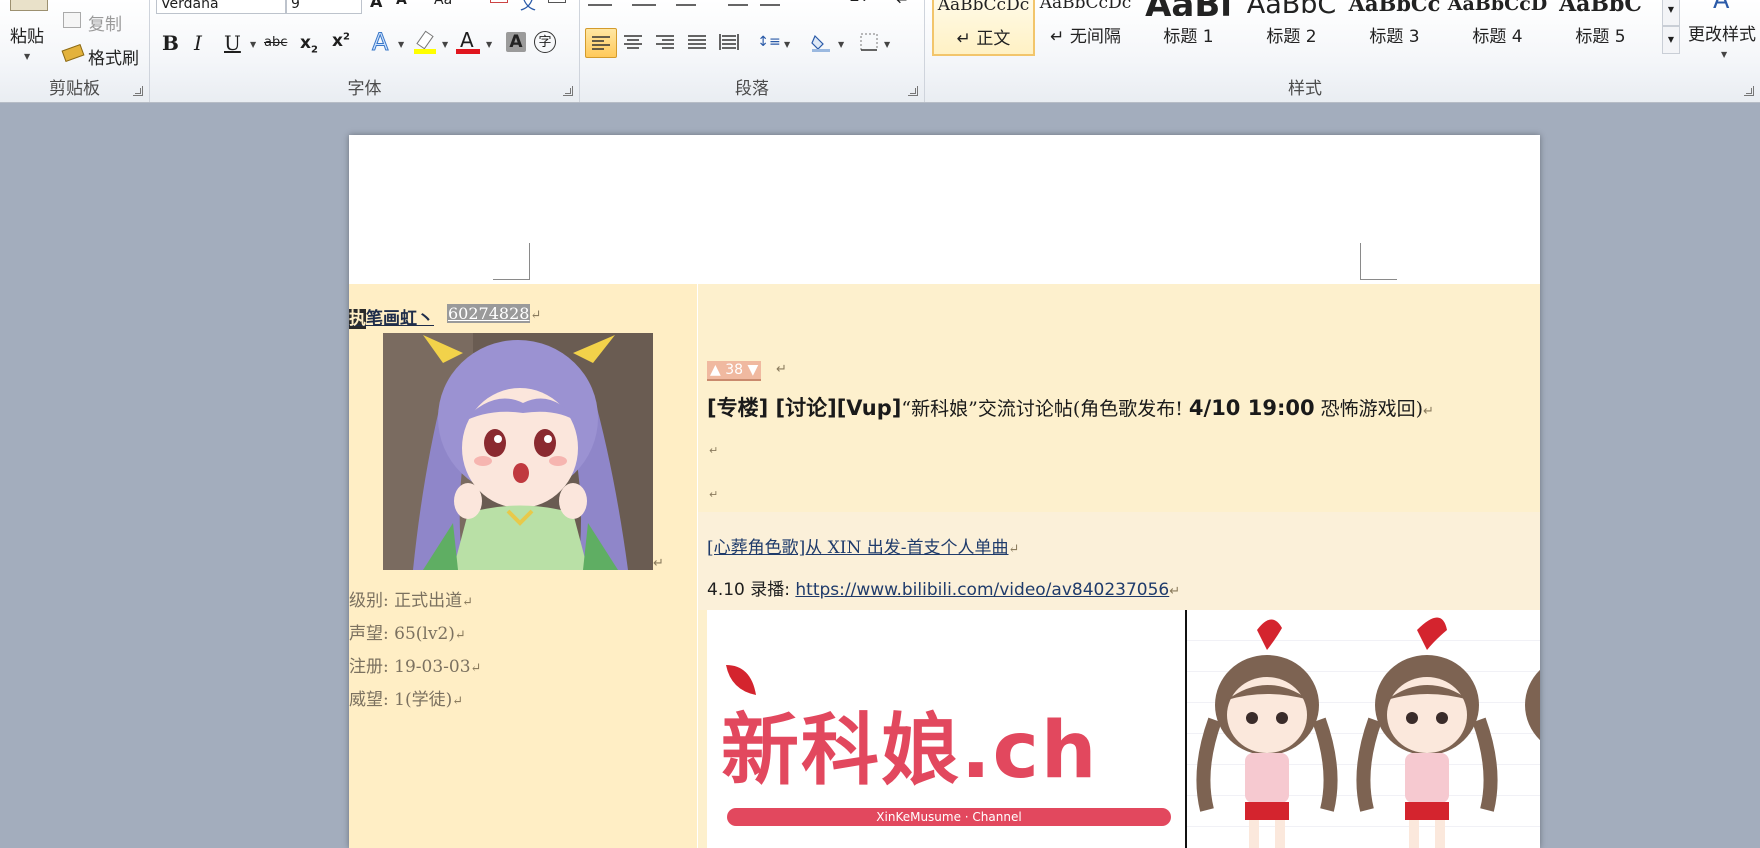 This screenshot has height=848, width=1760. What do you see at coordinates (27, 56) in the screenshot?
I see `paste-dropdown-icon: ▼` at bounding box center [27, 56].